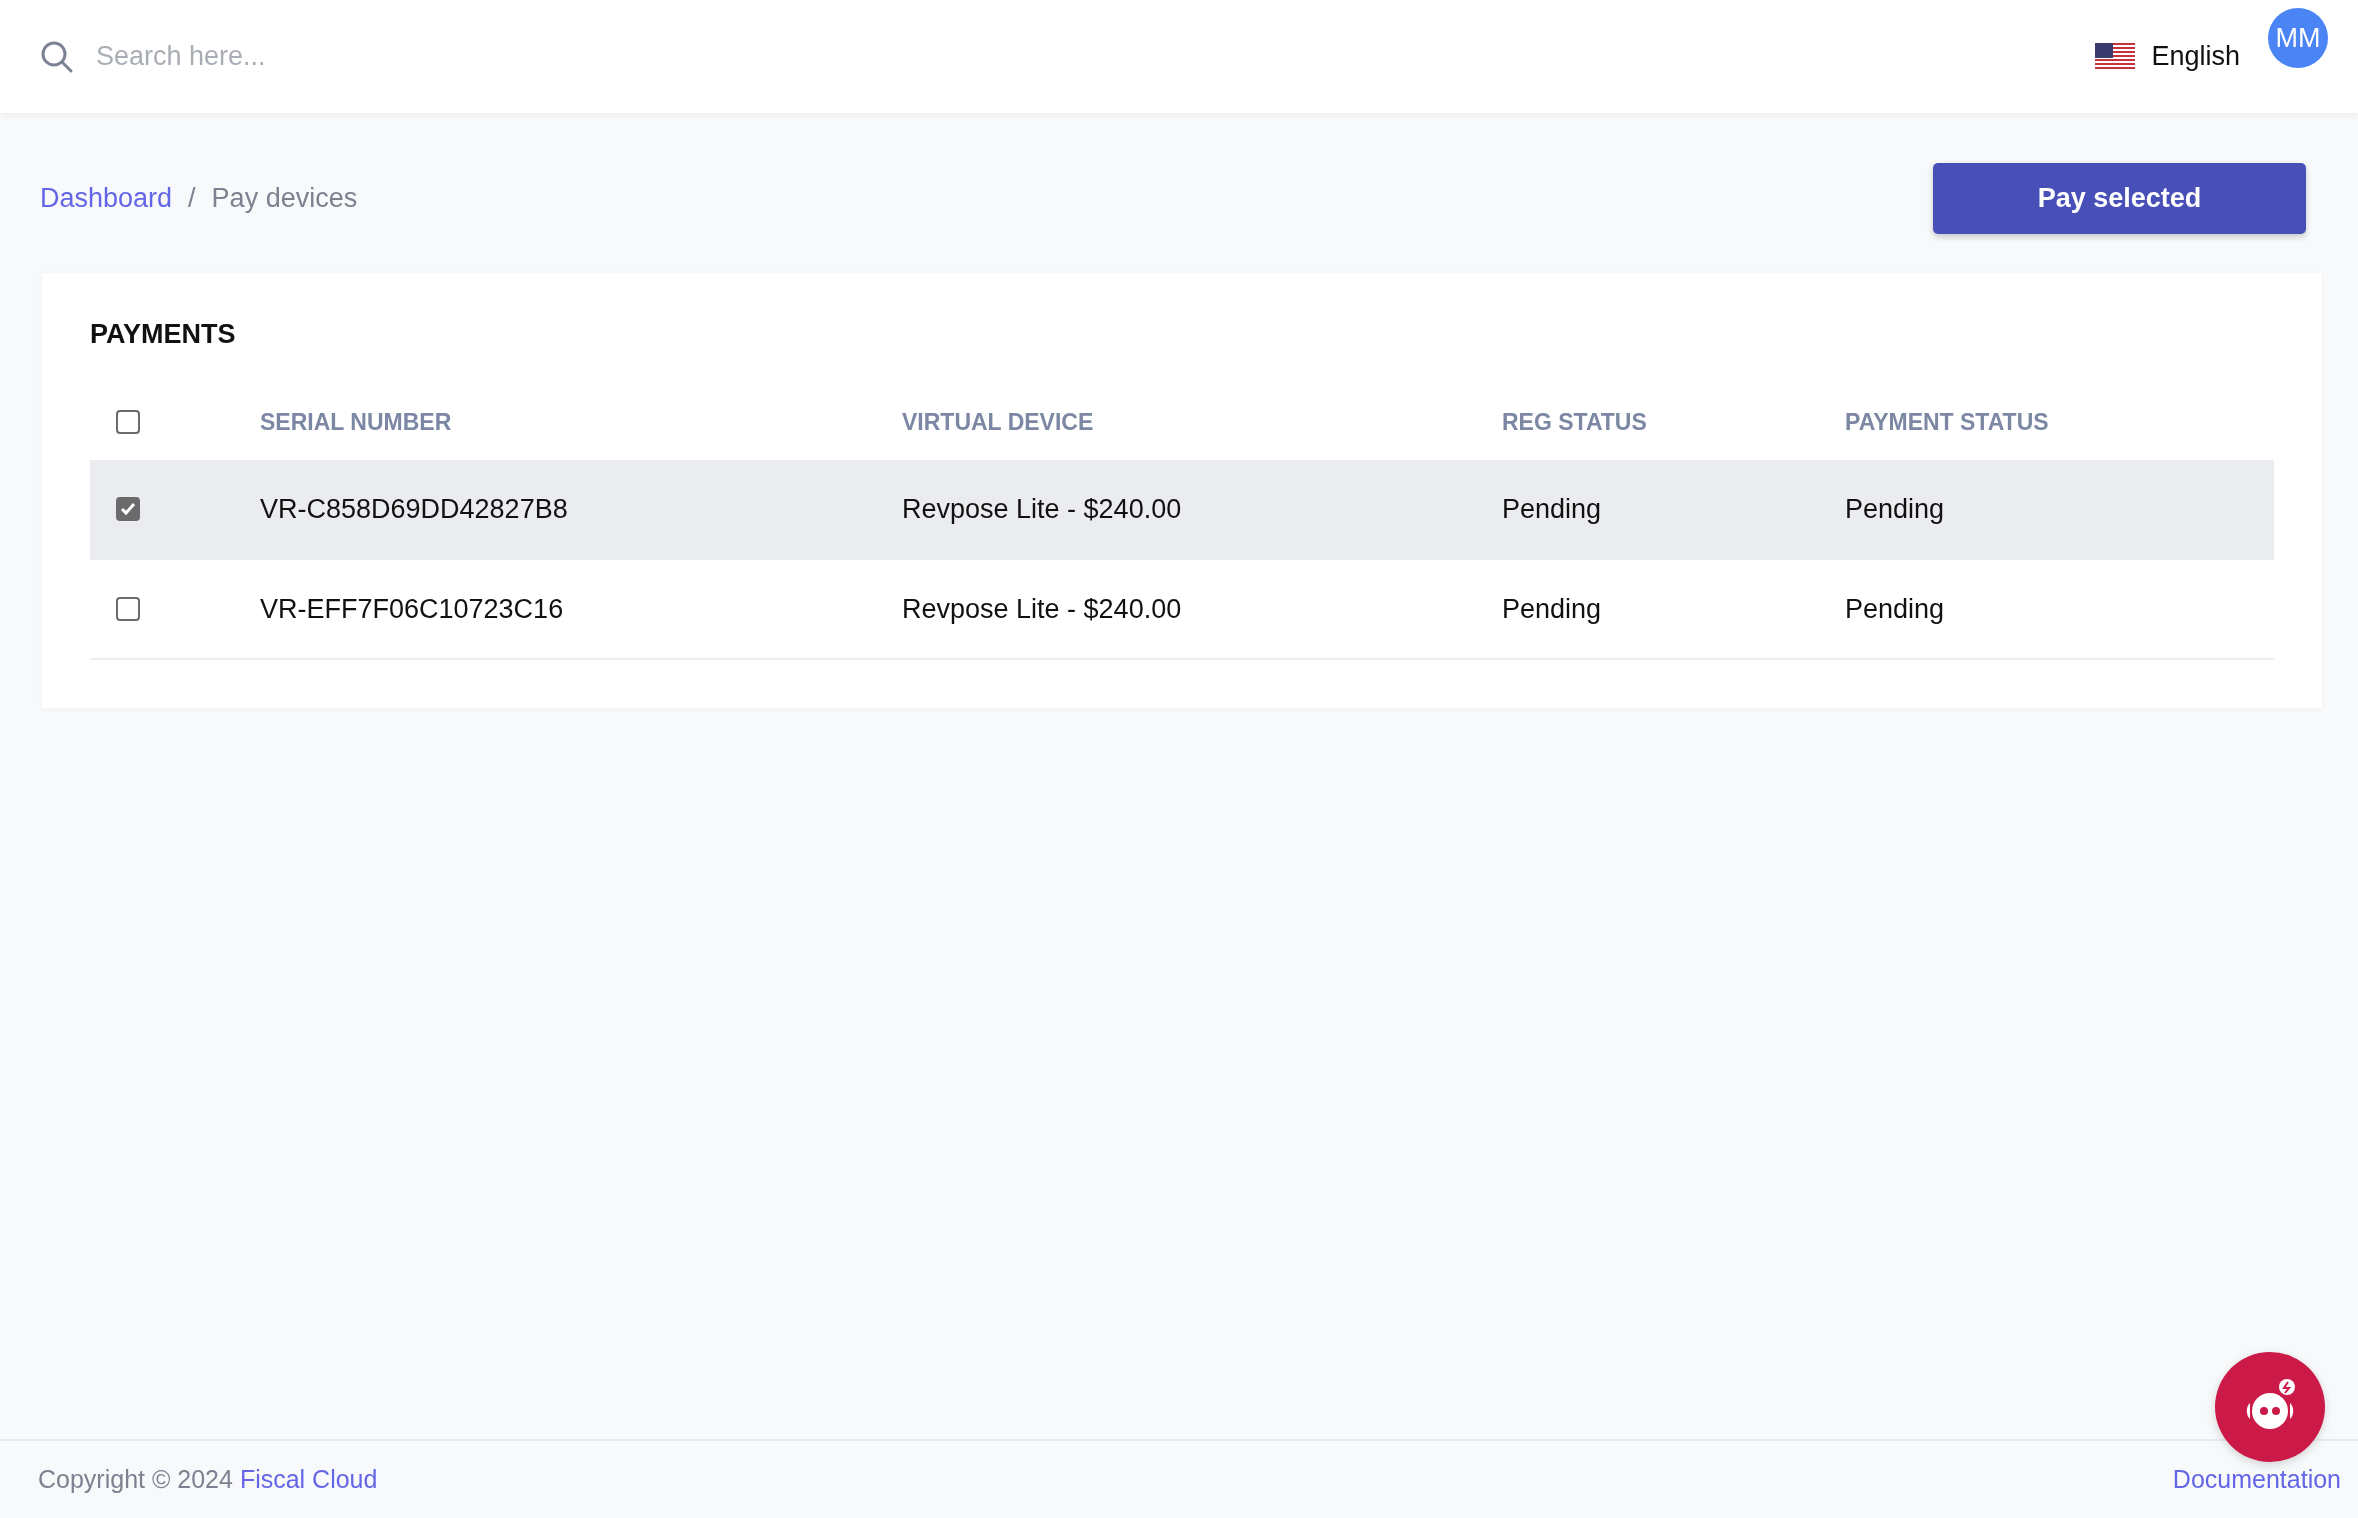 The image size is (2358, 1518). I want to click on search-icon, so click(57, 56).